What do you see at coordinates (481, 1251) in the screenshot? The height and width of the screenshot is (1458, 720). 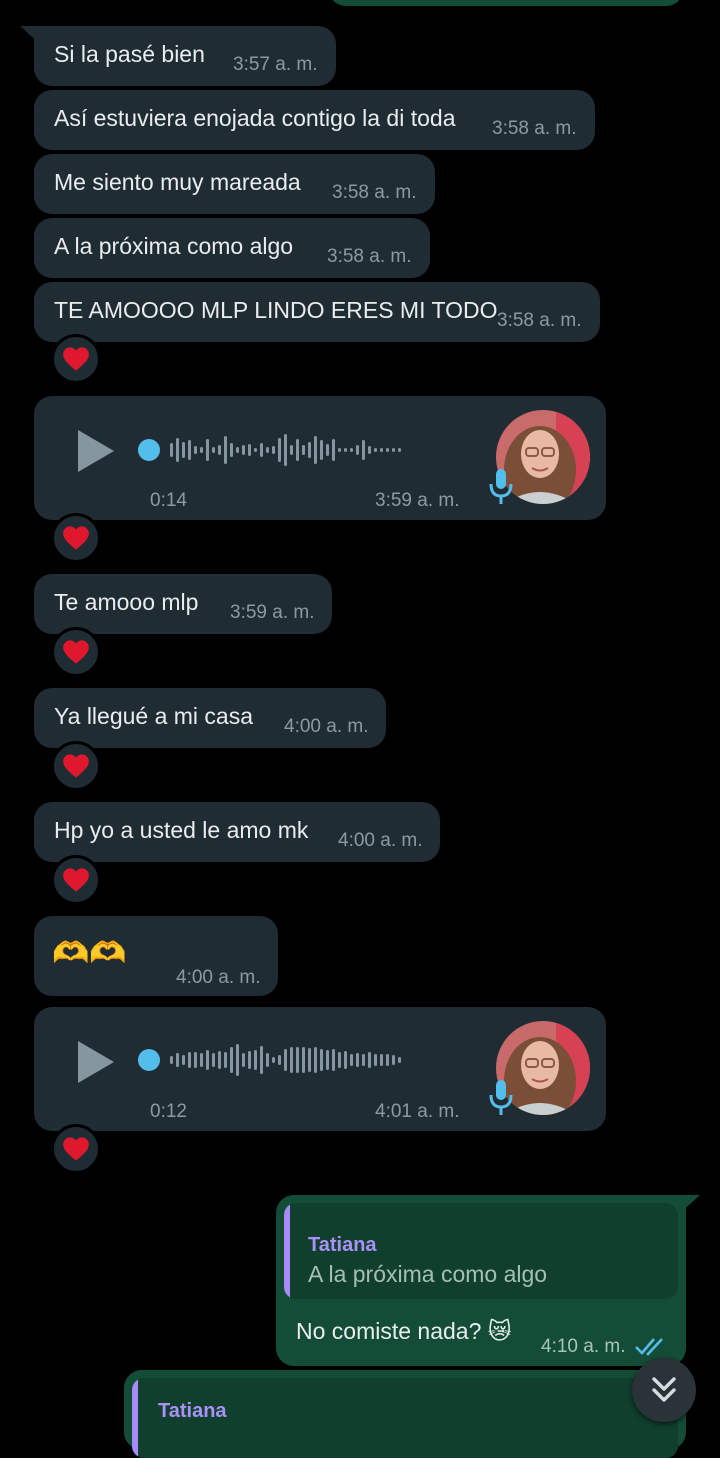 I see `quoted-message: Tatiana A la próxima como algo` at bounding box center [481, 1251].